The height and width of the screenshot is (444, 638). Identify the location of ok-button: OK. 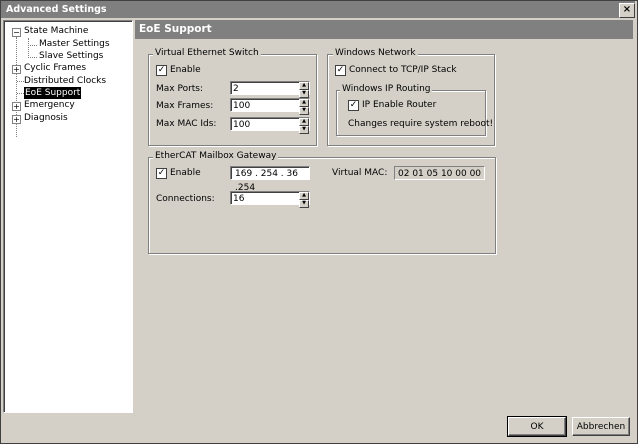
(537, 426).